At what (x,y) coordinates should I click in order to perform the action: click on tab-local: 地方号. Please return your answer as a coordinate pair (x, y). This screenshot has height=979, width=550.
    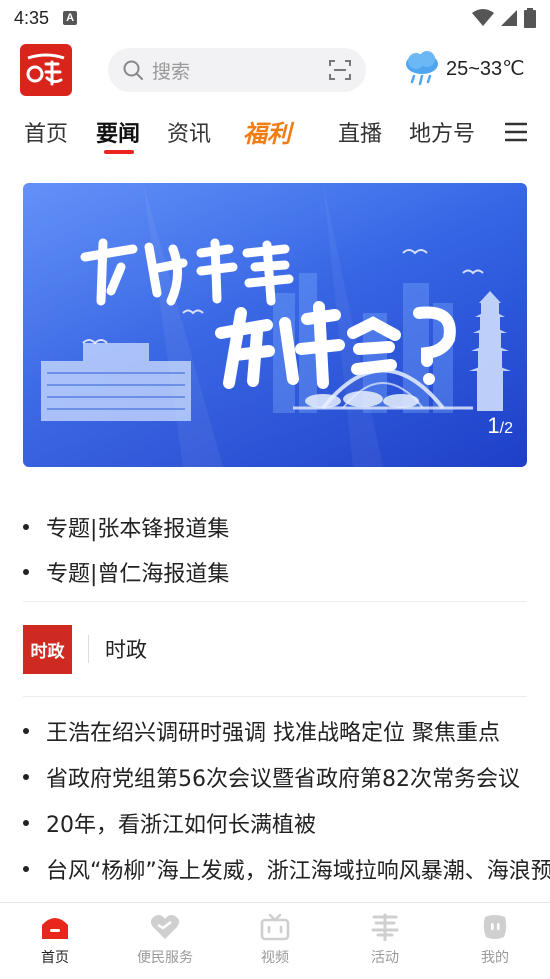
    Looking at the image, I should click on (442, 132).